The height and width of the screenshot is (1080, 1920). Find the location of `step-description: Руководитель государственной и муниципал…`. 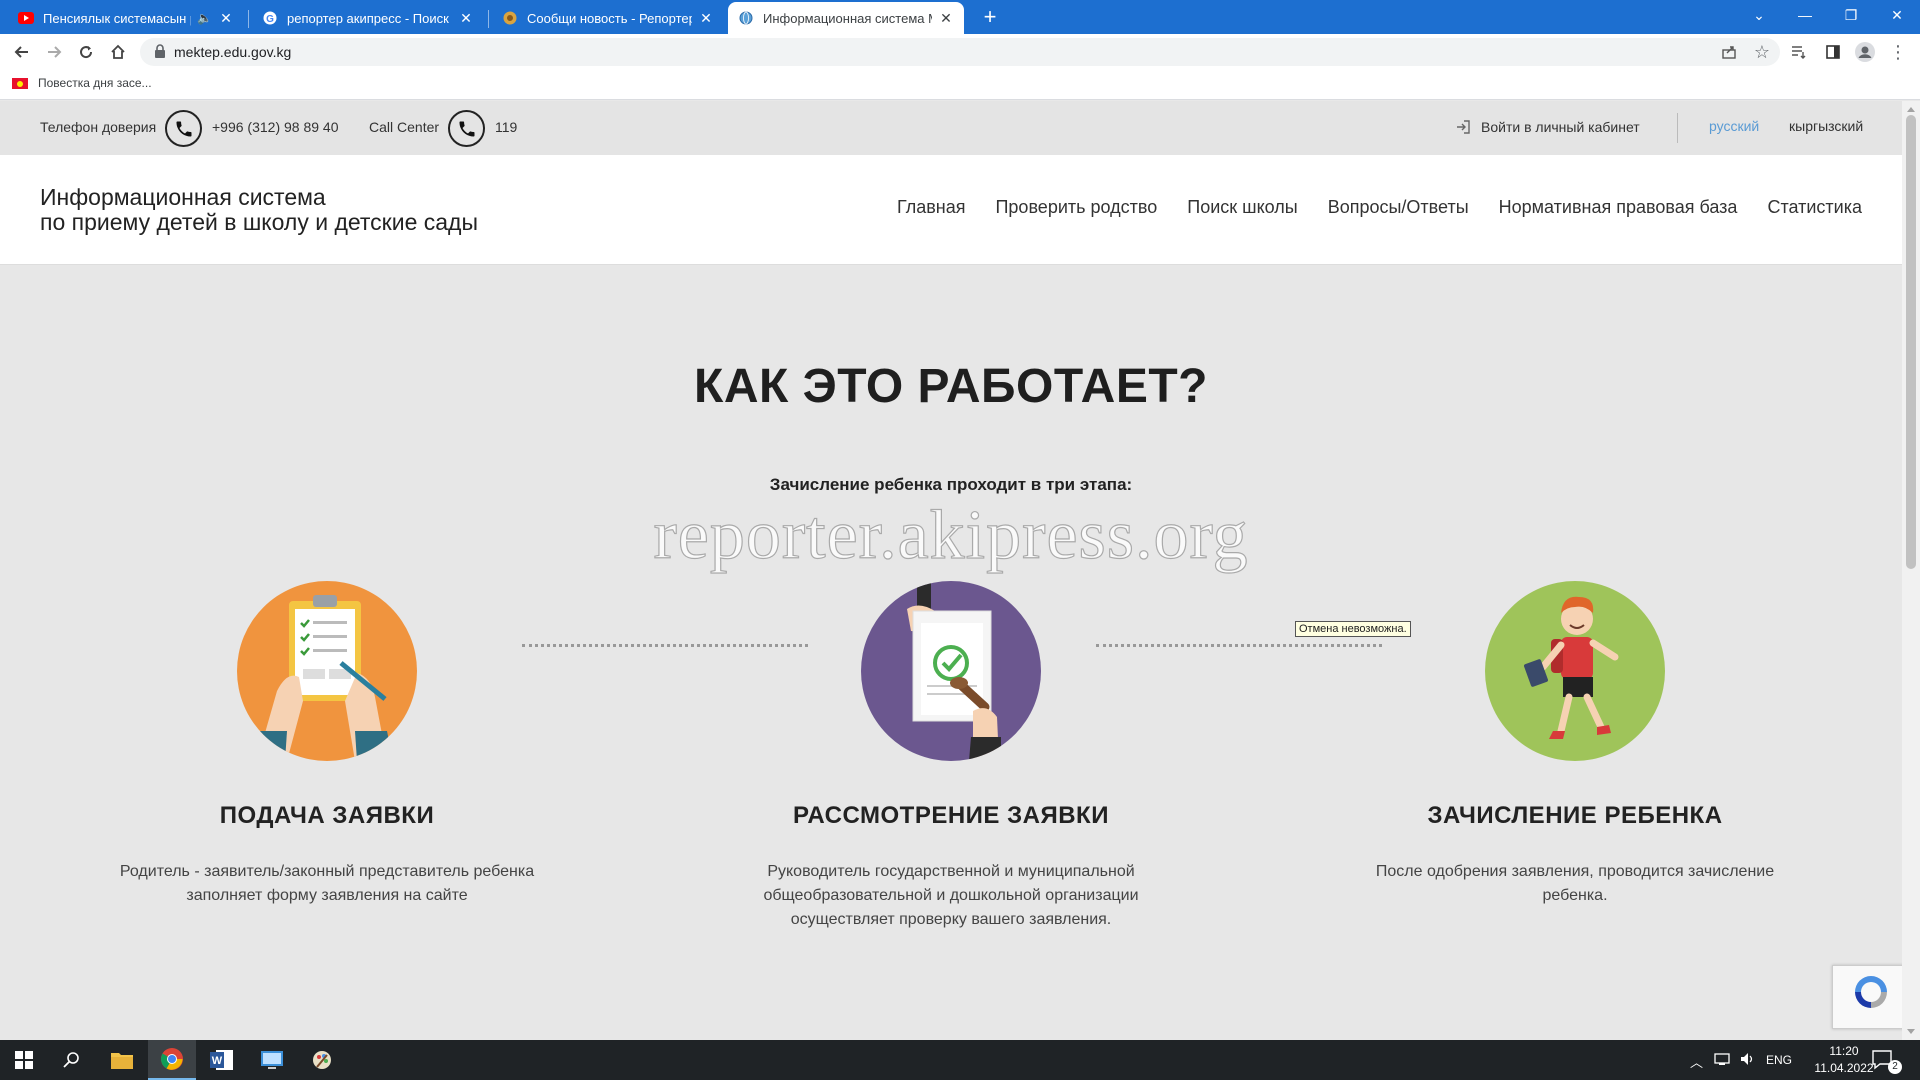

step-description: Руководитель государственной и муниципал… is located at coordinates (951, 895).